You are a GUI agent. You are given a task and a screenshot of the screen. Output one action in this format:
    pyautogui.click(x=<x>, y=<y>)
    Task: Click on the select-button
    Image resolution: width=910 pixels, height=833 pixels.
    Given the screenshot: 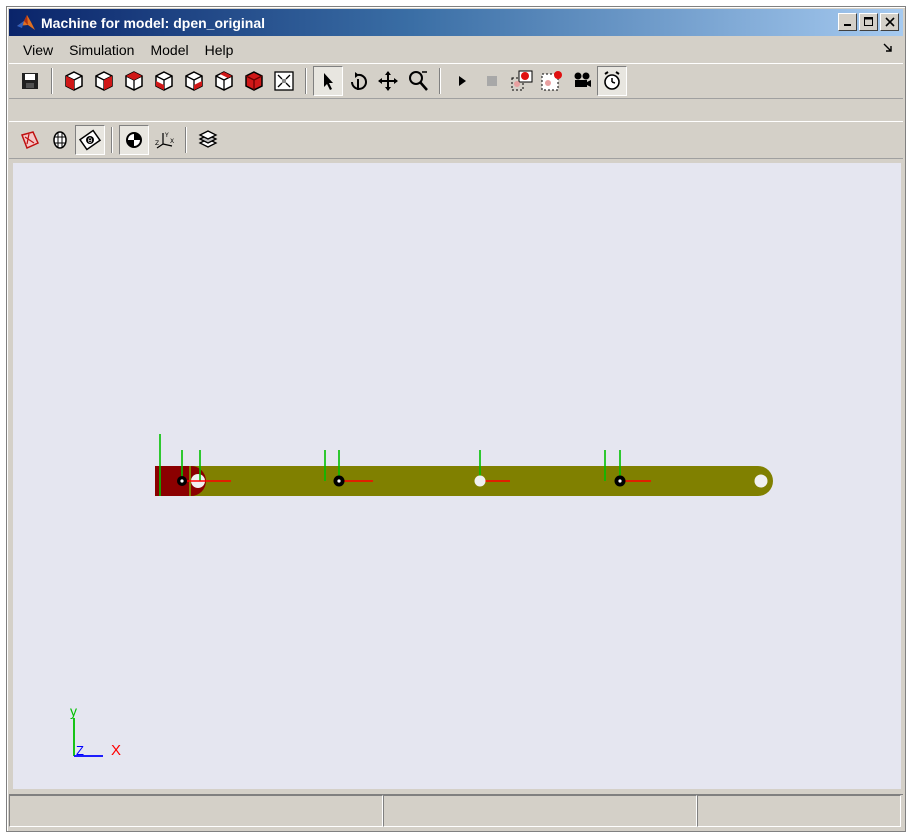 What is the action you would take?
    pyautogui.click(x=328, y=81)
    